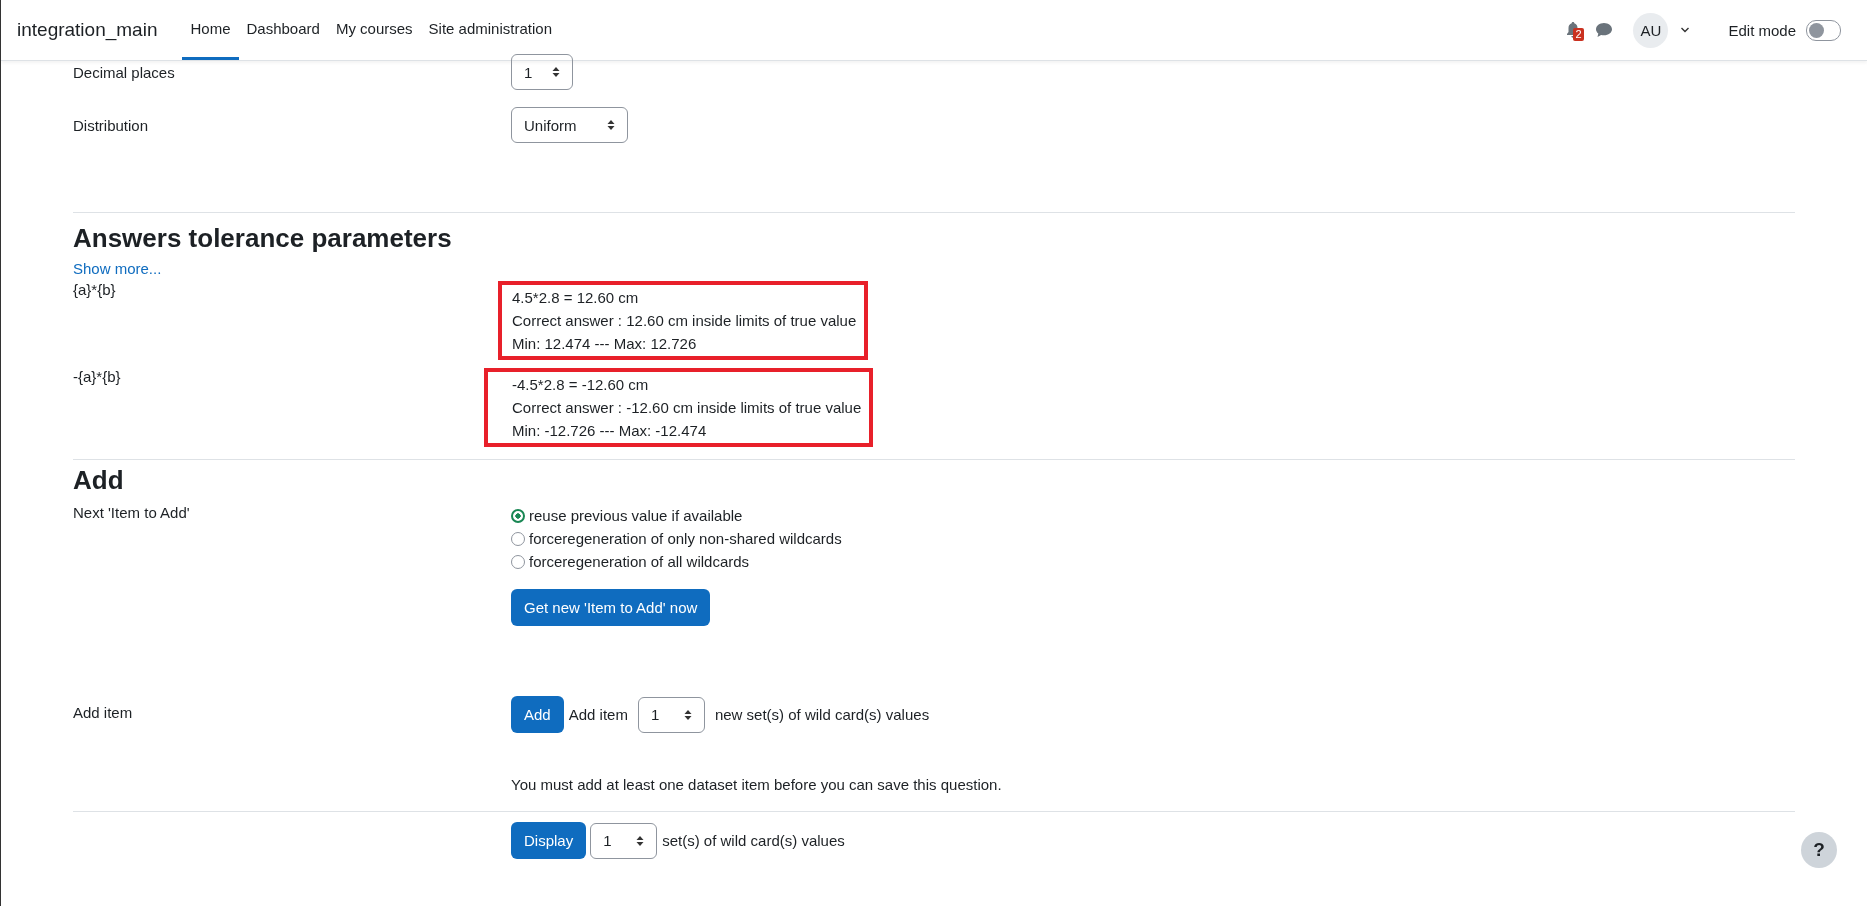 The image size is (1867, 906). Describe the element at coordinates (1762, 30) in the screenshot. I see `edit-mode-label: Edit mode` at that location.